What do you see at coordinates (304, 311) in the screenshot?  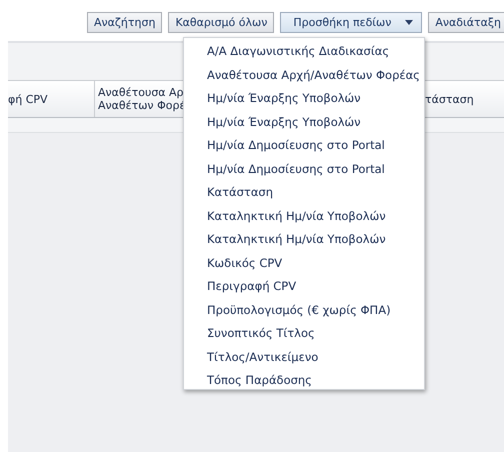 I see `menu-item: Προϋπολογισμός (€ χωρίς ΦΠΑ)` at bounding box center [304, 311].